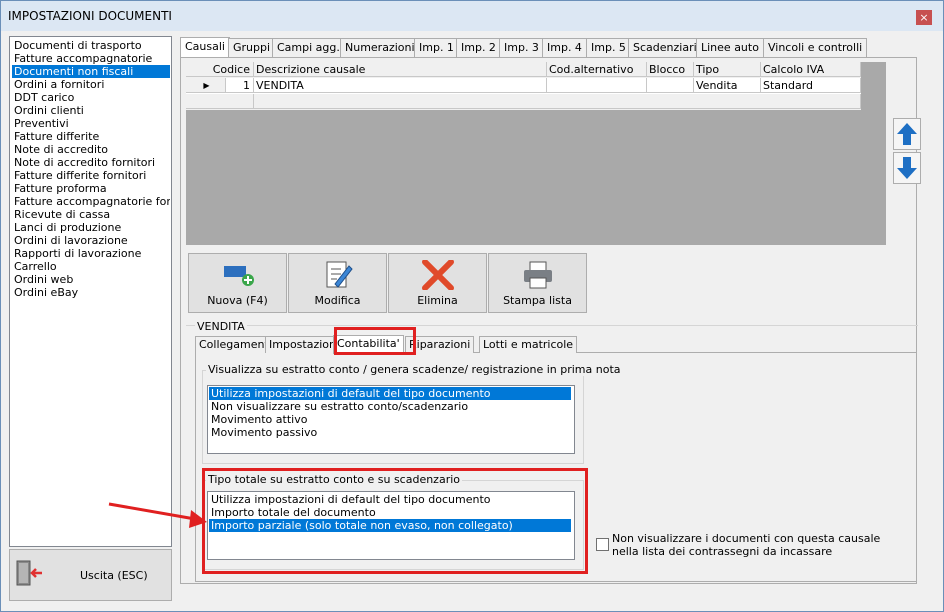 This screenshot has width=944, height=612. I want to click on table-row: ▶ 1 VENDITA Vendita Standard, so click(523, 86).